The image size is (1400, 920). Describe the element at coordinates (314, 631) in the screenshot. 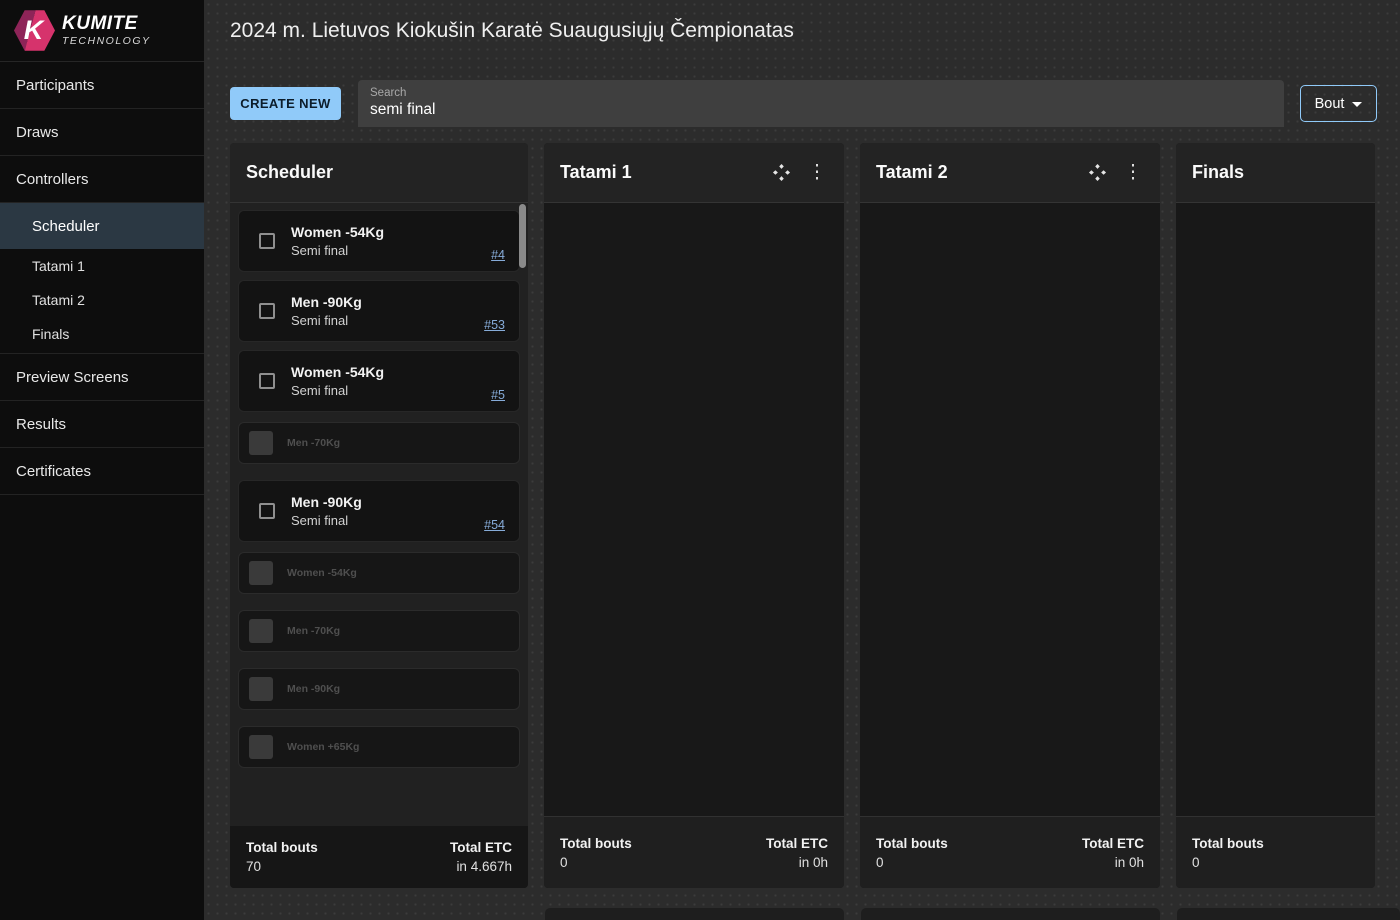

I see `bout-category: Men -70Kg` at that location.